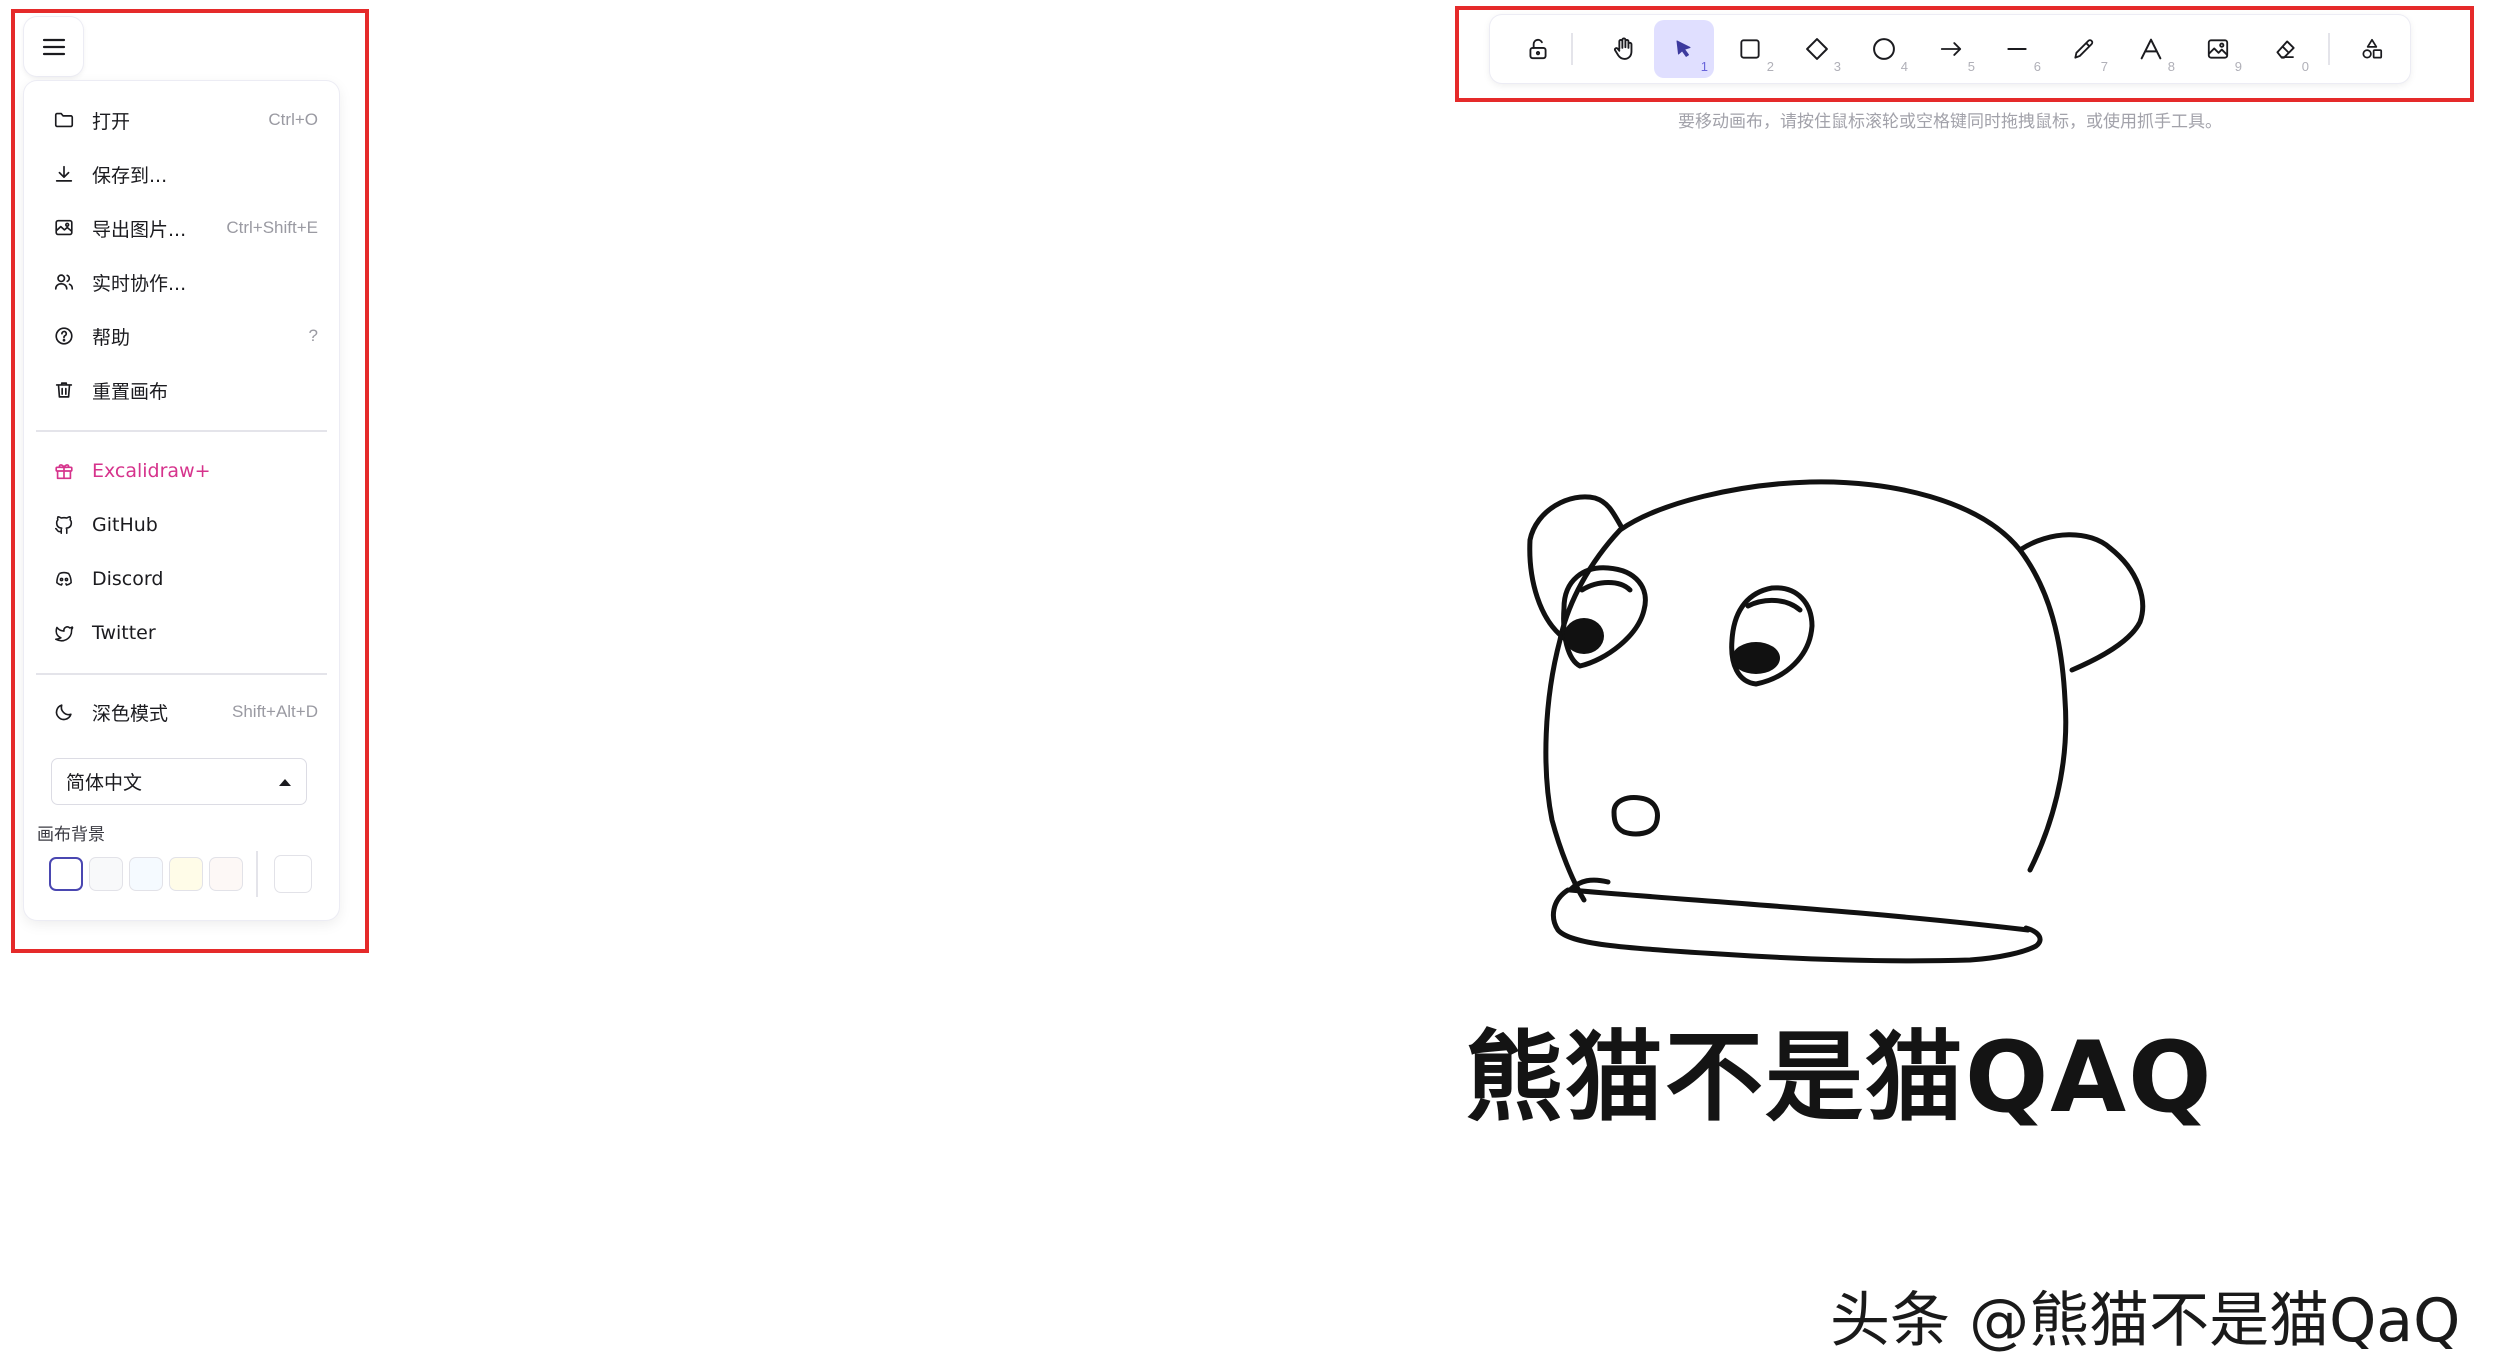 The height and width of the screenshot is (1369, 2498). Describe the element at coordinates (190, 481) in the screenshot. I see `highlight-box-menu` at that location.